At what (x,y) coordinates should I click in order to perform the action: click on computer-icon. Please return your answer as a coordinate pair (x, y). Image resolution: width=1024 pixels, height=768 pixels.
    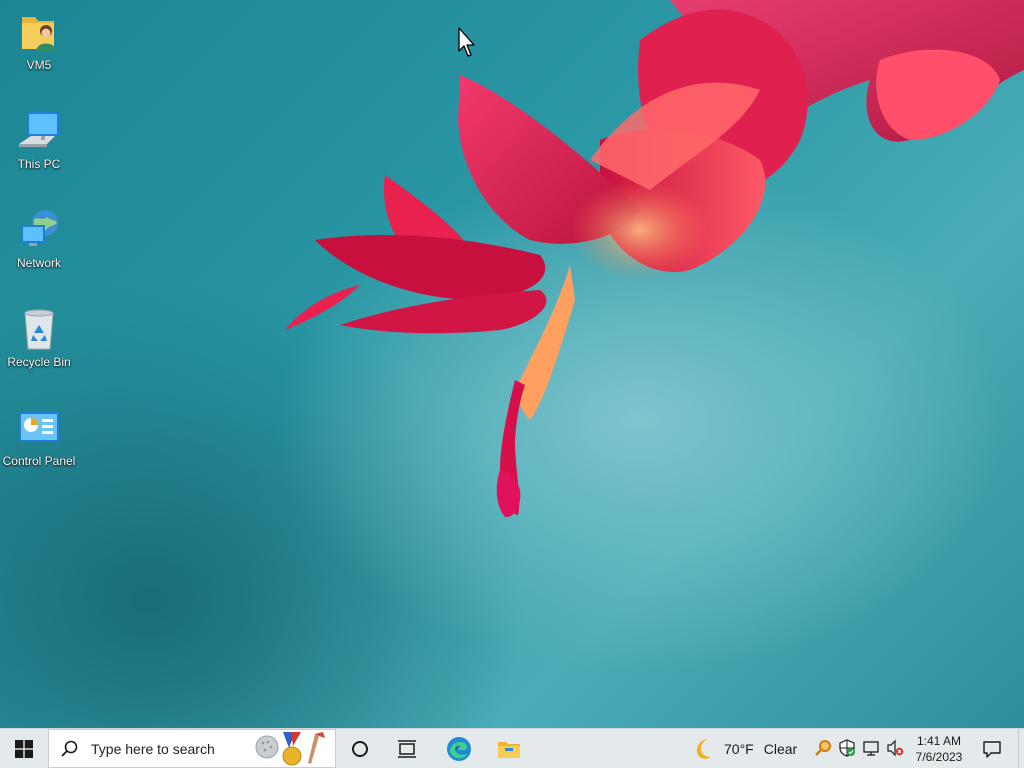
    Looking at the image, I should click on (39, 131).